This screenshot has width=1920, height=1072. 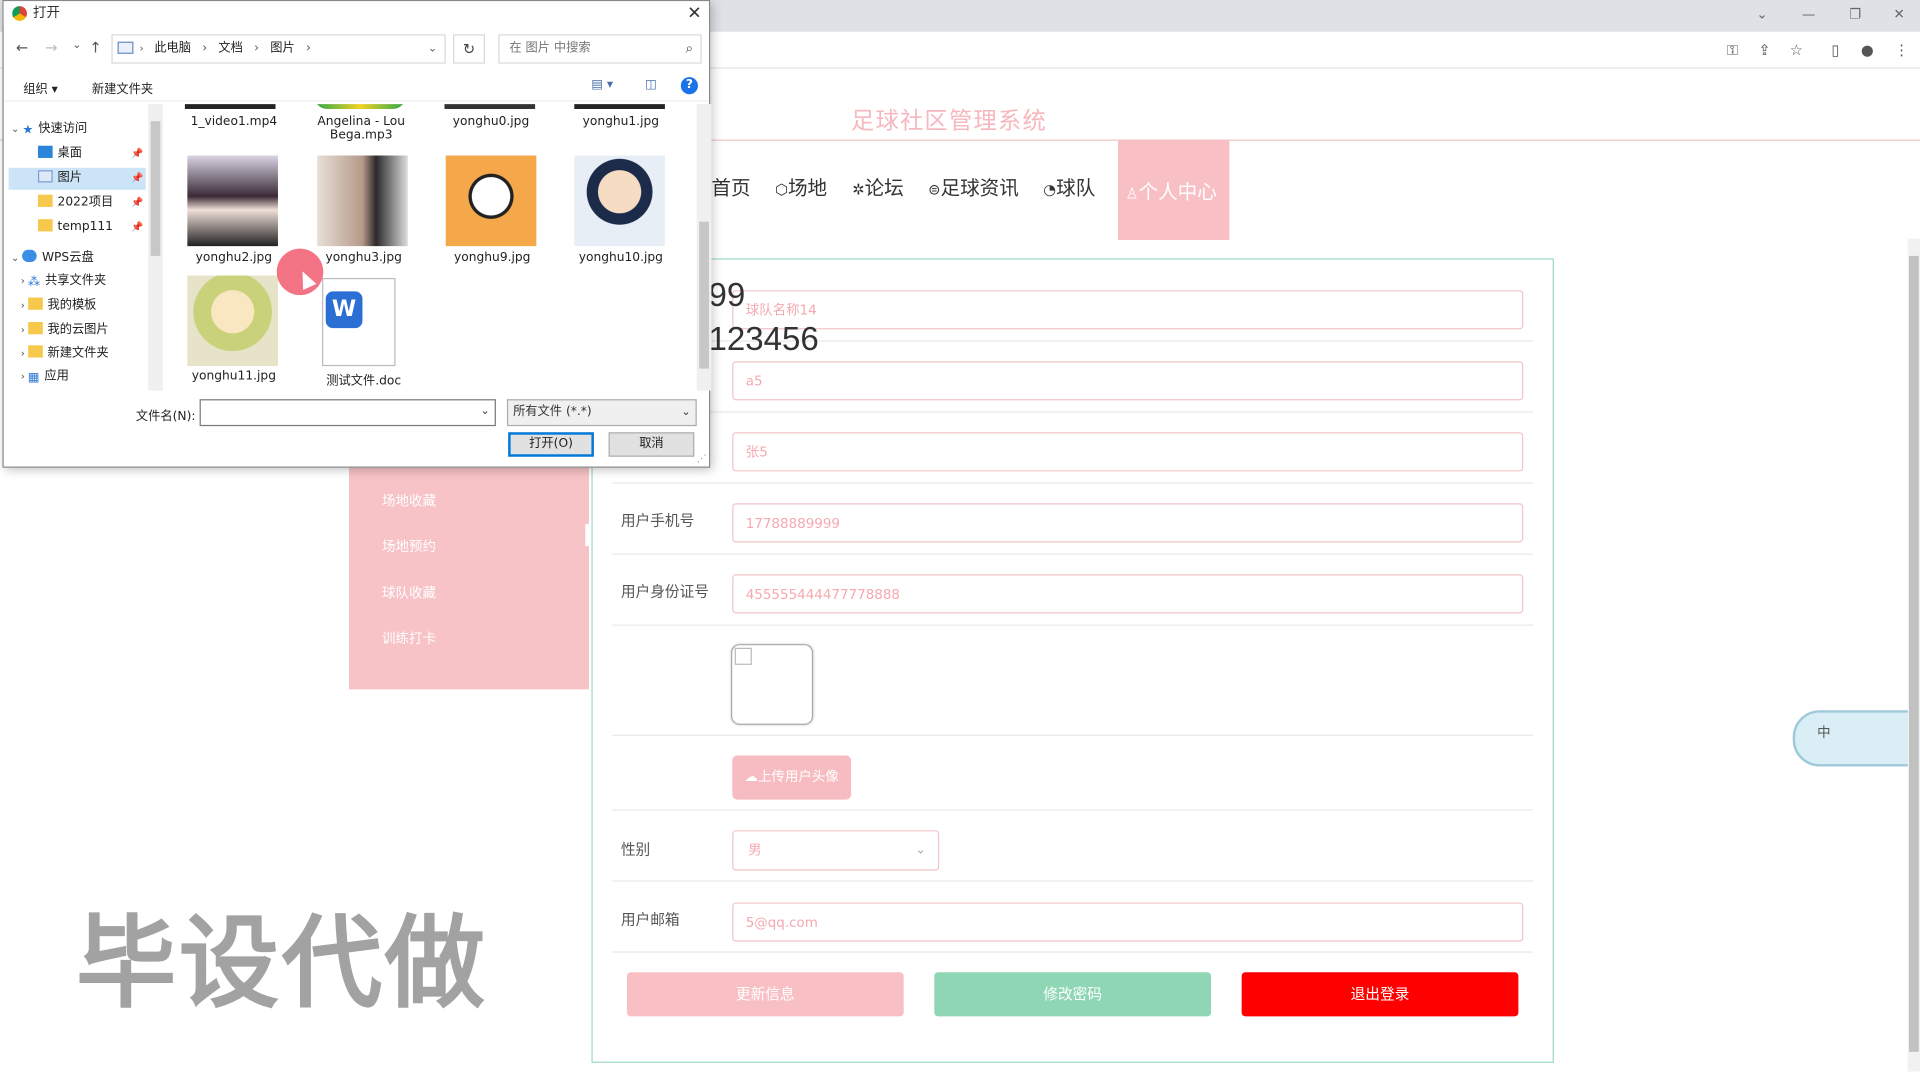 What do you see at coordinates (689, 86) in the screenshot?
I see `help-icon: ?` at bounding box center [689, 86].